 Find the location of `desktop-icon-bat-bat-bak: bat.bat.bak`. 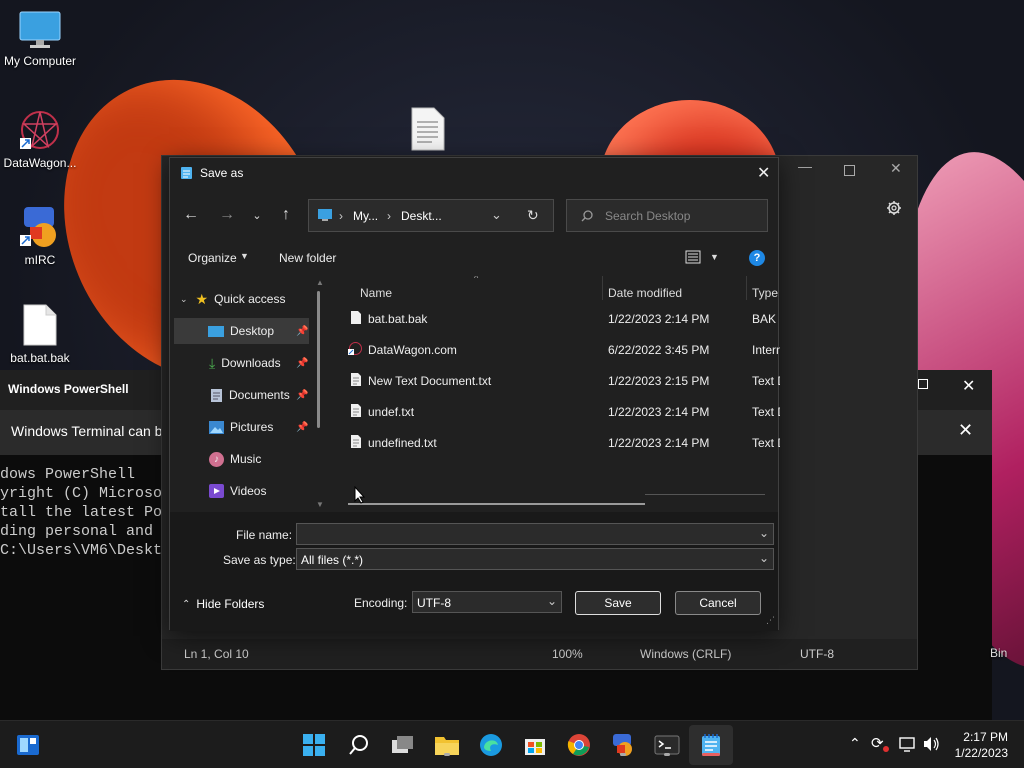

desktop-icon-bat-bat-bak: bat.bat.bak is located at coordinates (40, 334).